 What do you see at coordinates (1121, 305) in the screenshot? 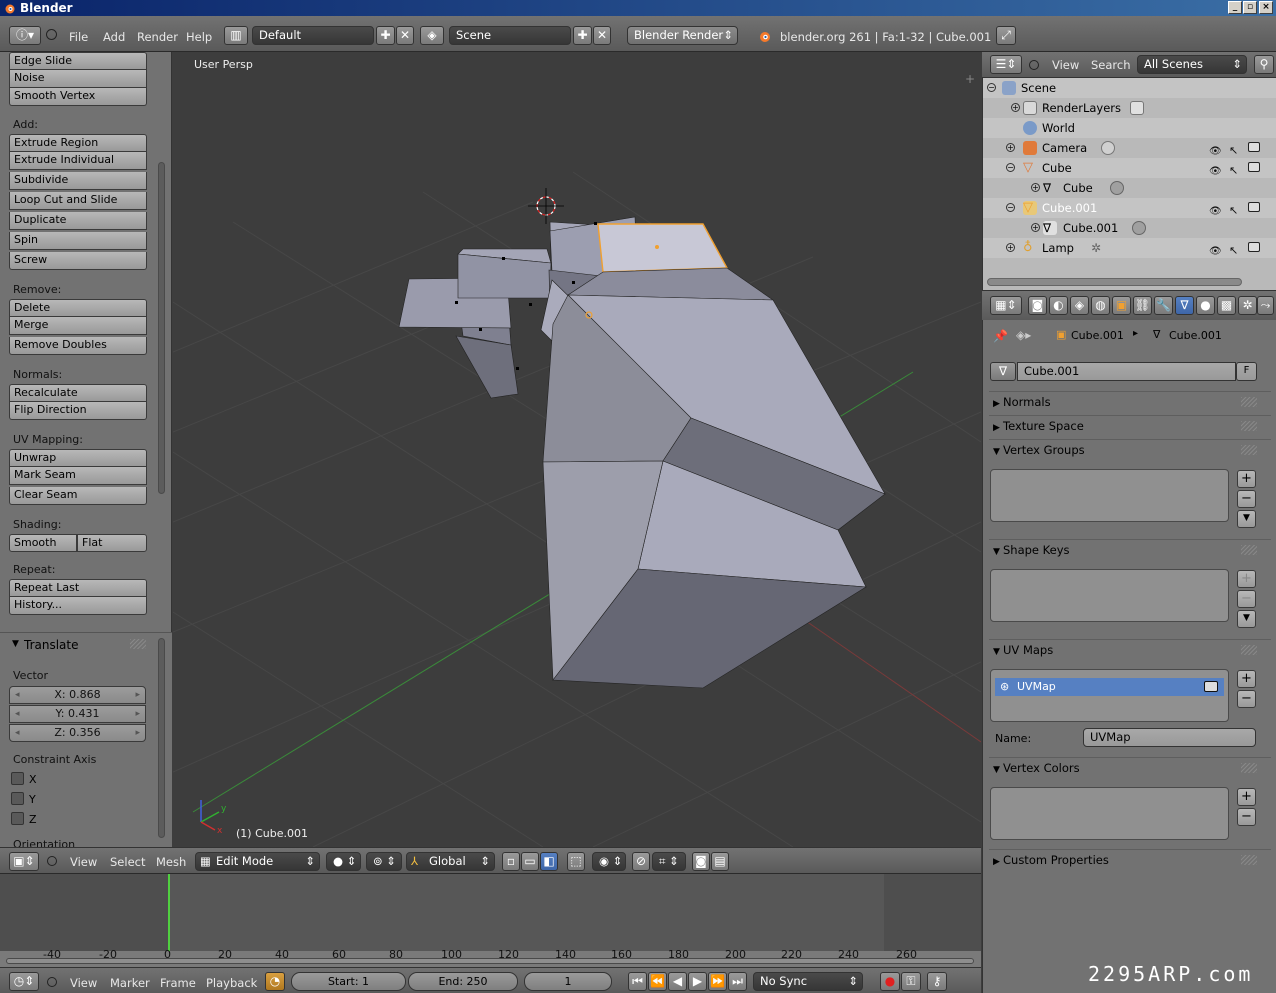
I see `tab-object-icon: ▣` at bounding box center [1121, 305].